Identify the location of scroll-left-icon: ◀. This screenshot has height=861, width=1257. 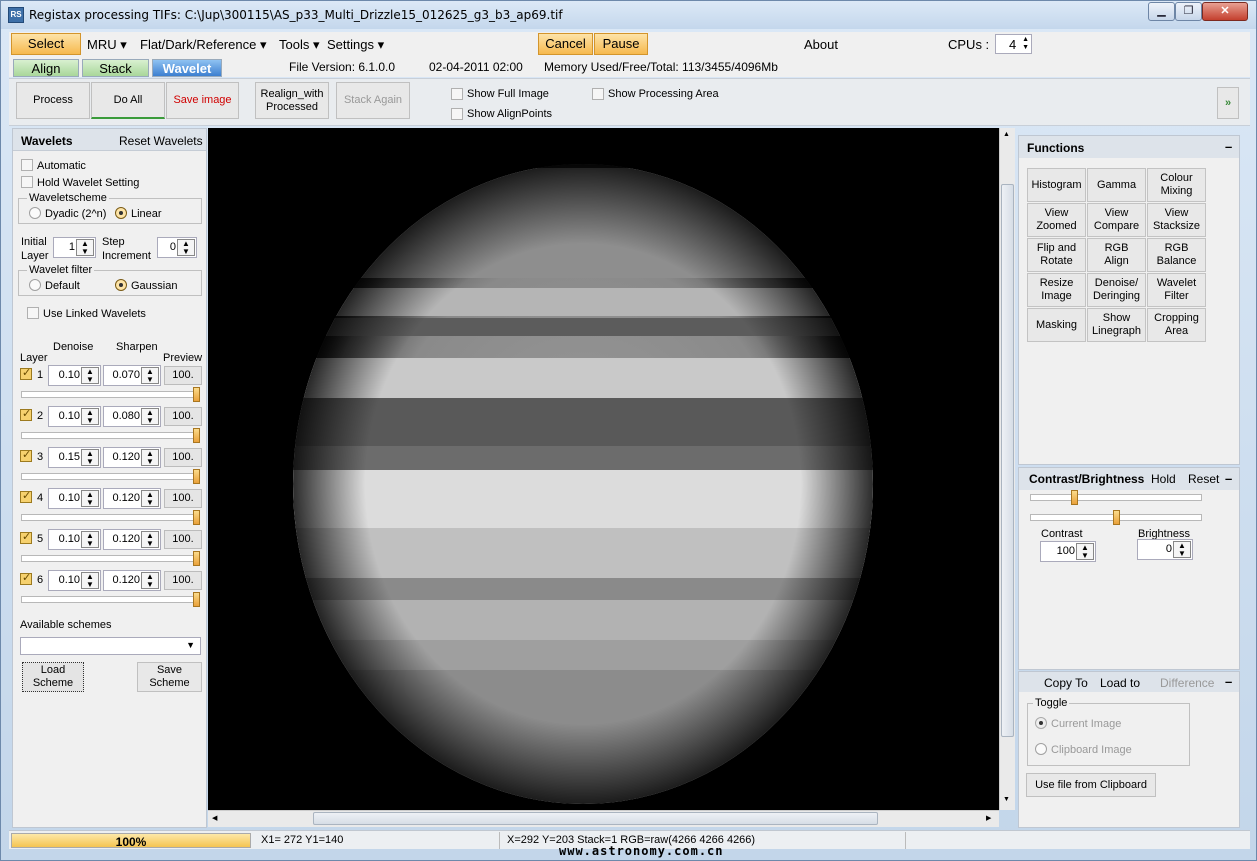
(214, 818).